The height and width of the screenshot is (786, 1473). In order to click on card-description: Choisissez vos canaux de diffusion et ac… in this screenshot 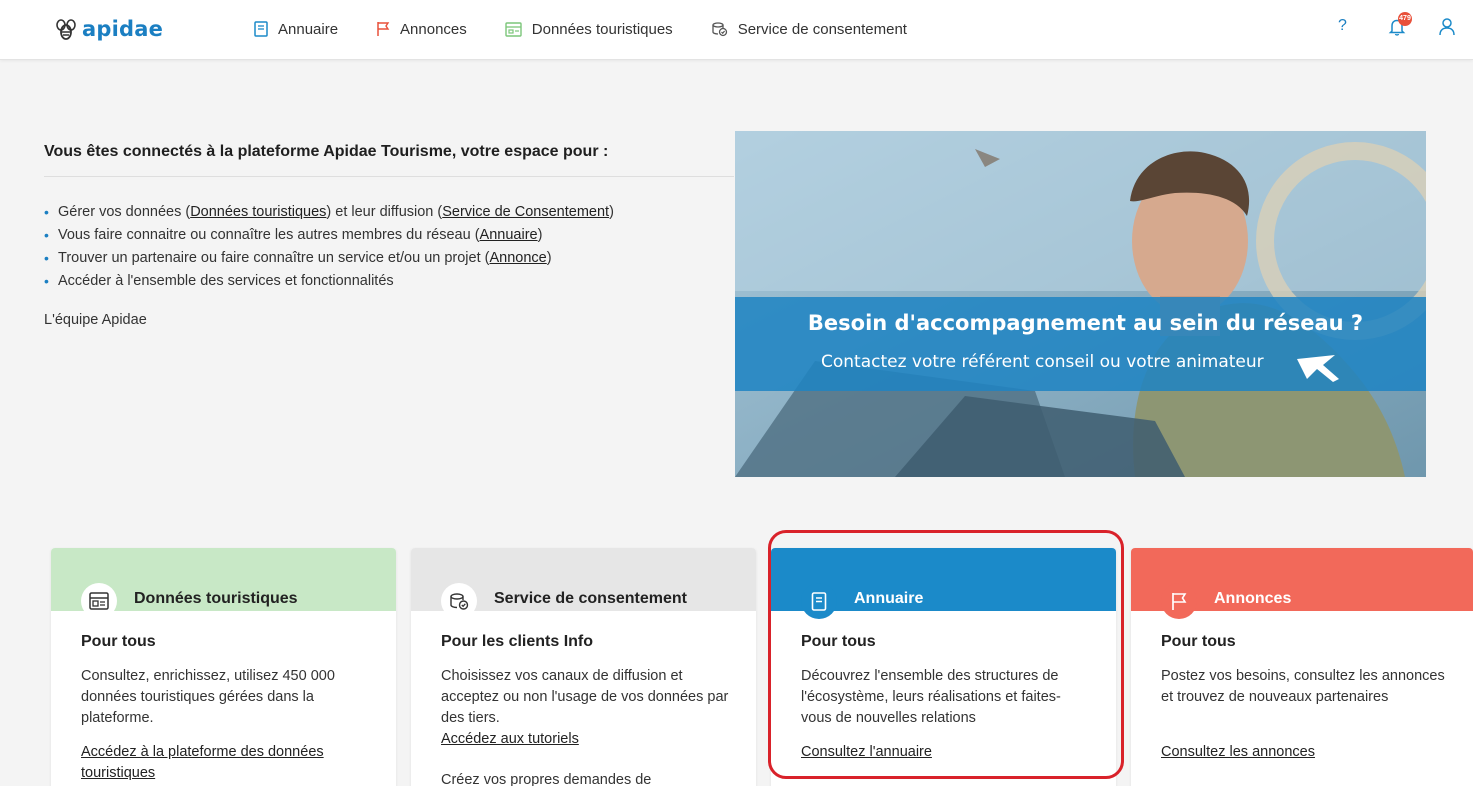, I will do `click(585, 697)`.